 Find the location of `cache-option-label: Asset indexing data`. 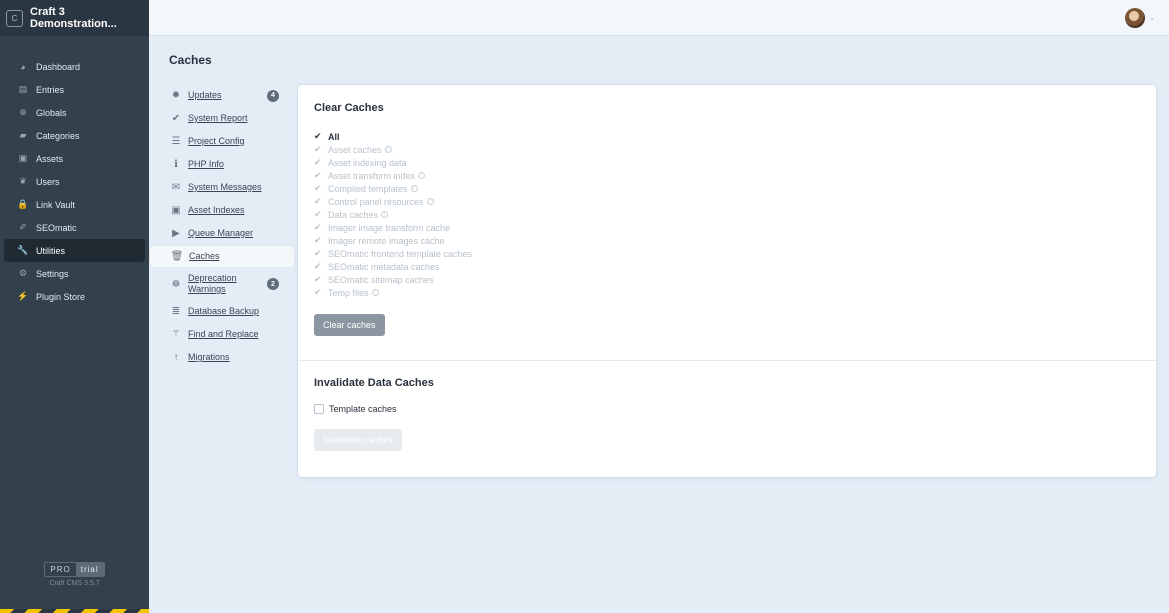

cache-option-label: Asset indexing data is located at coordinates (367, 162).